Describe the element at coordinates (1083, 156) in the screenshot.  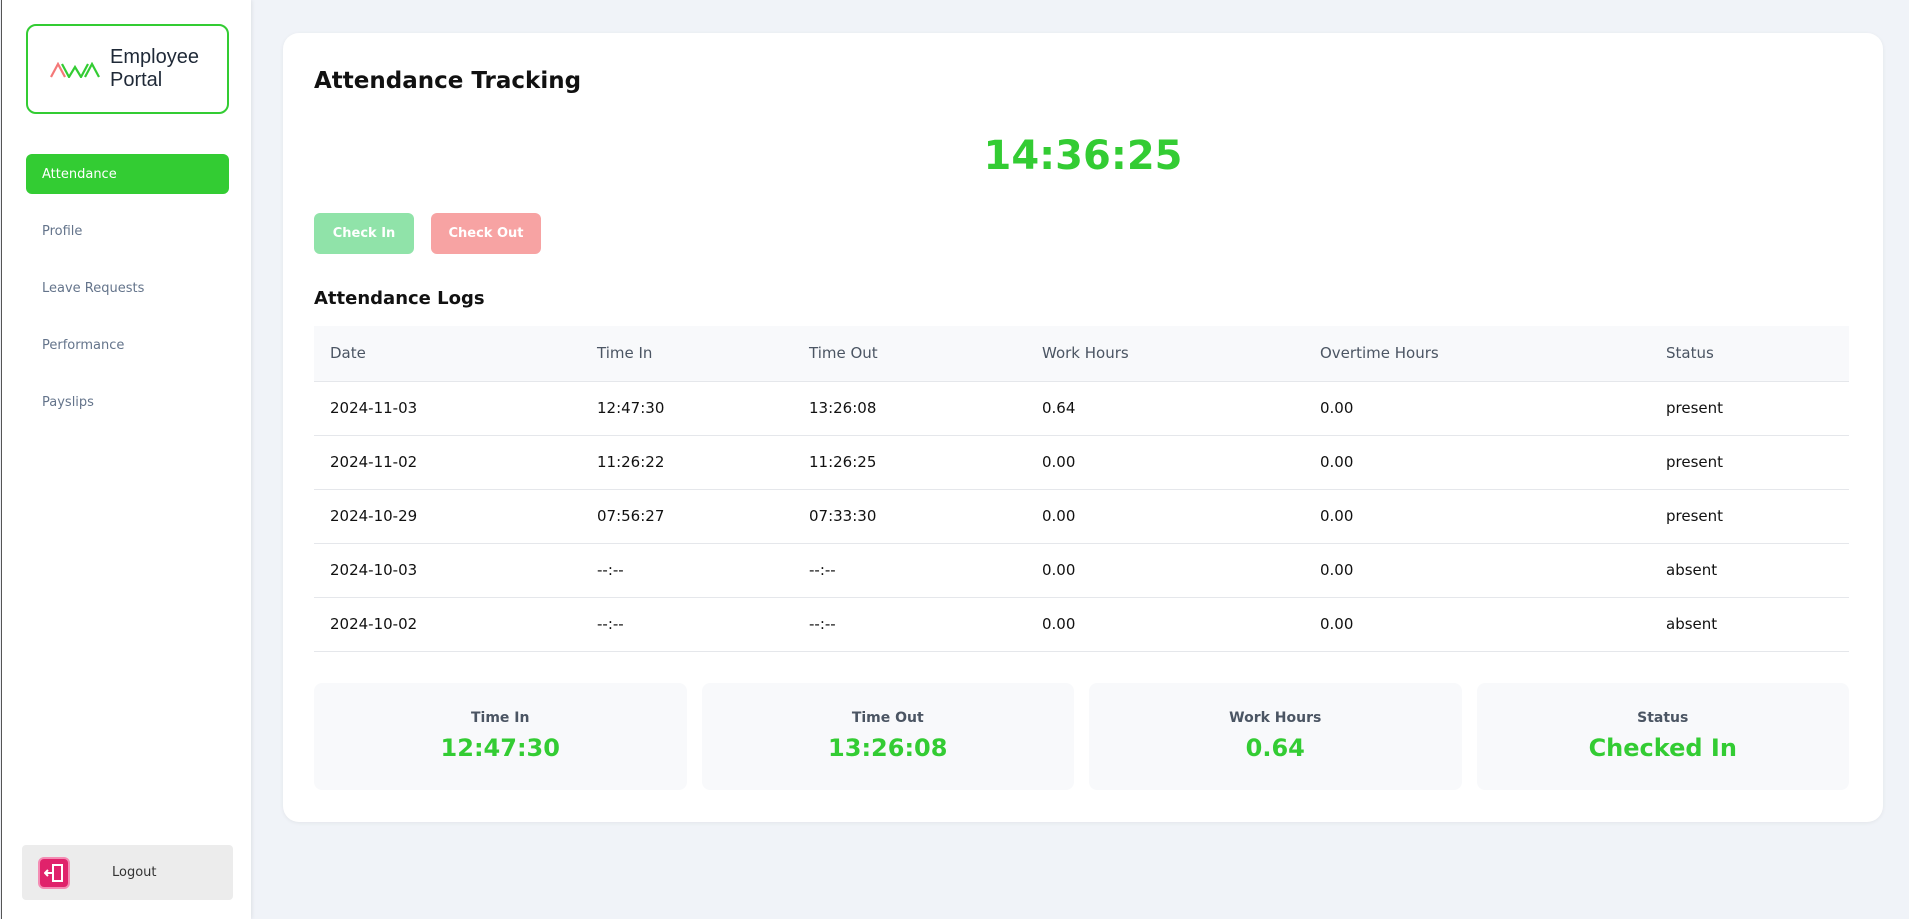
I see `live-clock: 14:36:25` at that location.